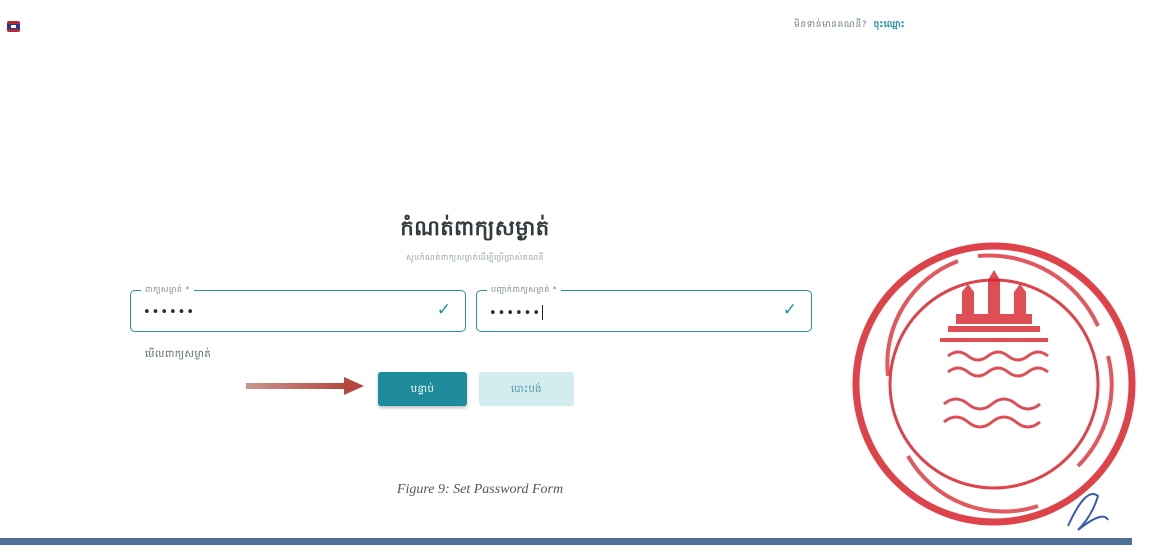 The image size is (1166, 545). What do you see at coordinates (475, 257) in the screenshot?
I see `page-subtitle: សូមកំណត់ពាក្យសម្ងាត់ដើម្បីប្រើប្រាស់គណនី` at bounding box center [475, 257].